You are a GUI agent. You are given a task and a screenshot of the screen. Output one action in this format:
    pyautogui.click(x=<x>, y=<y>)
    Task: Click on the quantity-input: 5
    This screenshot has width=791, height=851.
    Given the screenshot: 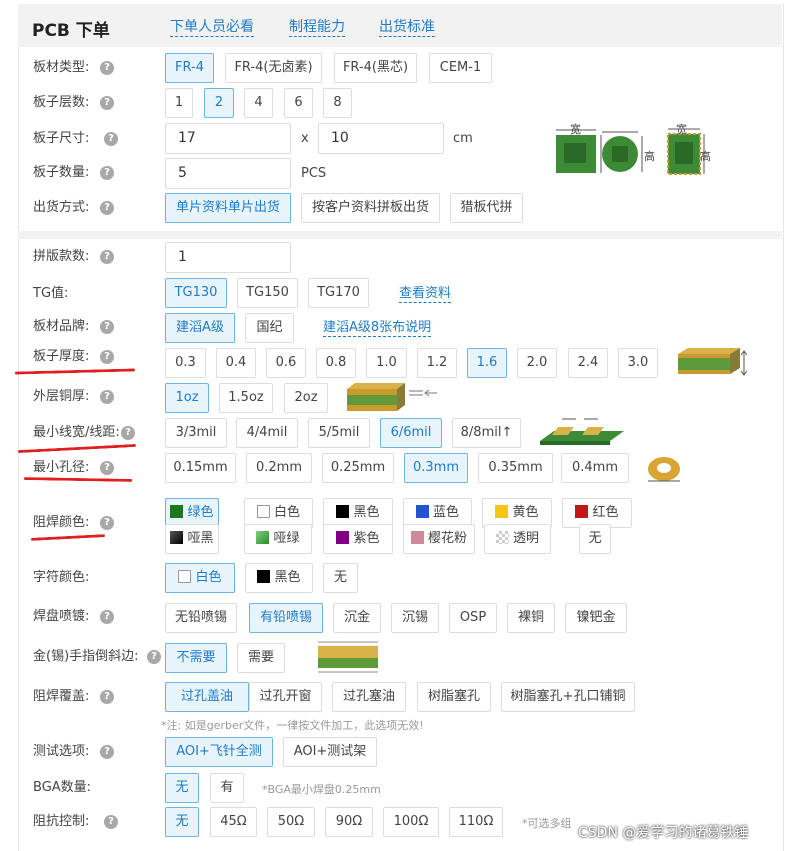 What is the action you would take?
    pyautogui.click(x=228, y=173)
    